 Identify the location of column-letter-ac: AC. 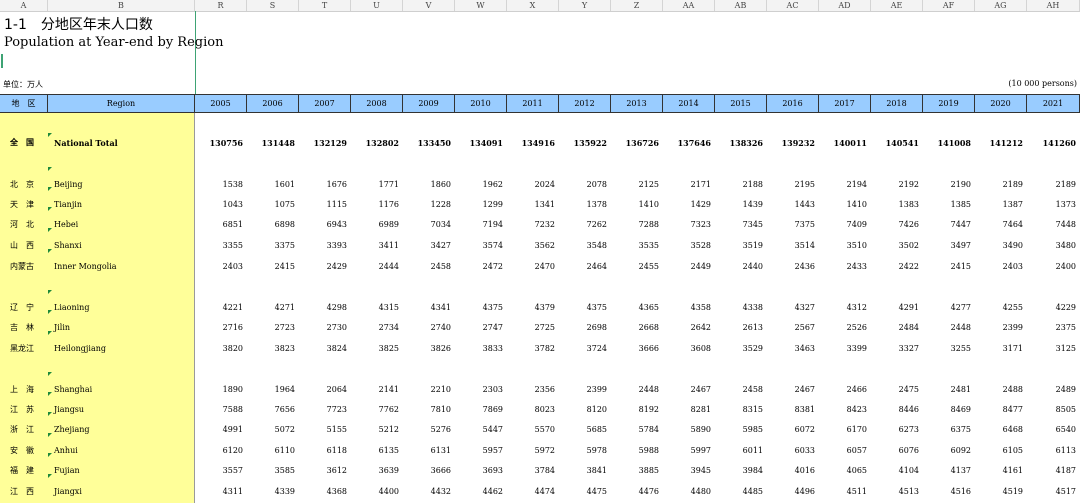
(793, 5).